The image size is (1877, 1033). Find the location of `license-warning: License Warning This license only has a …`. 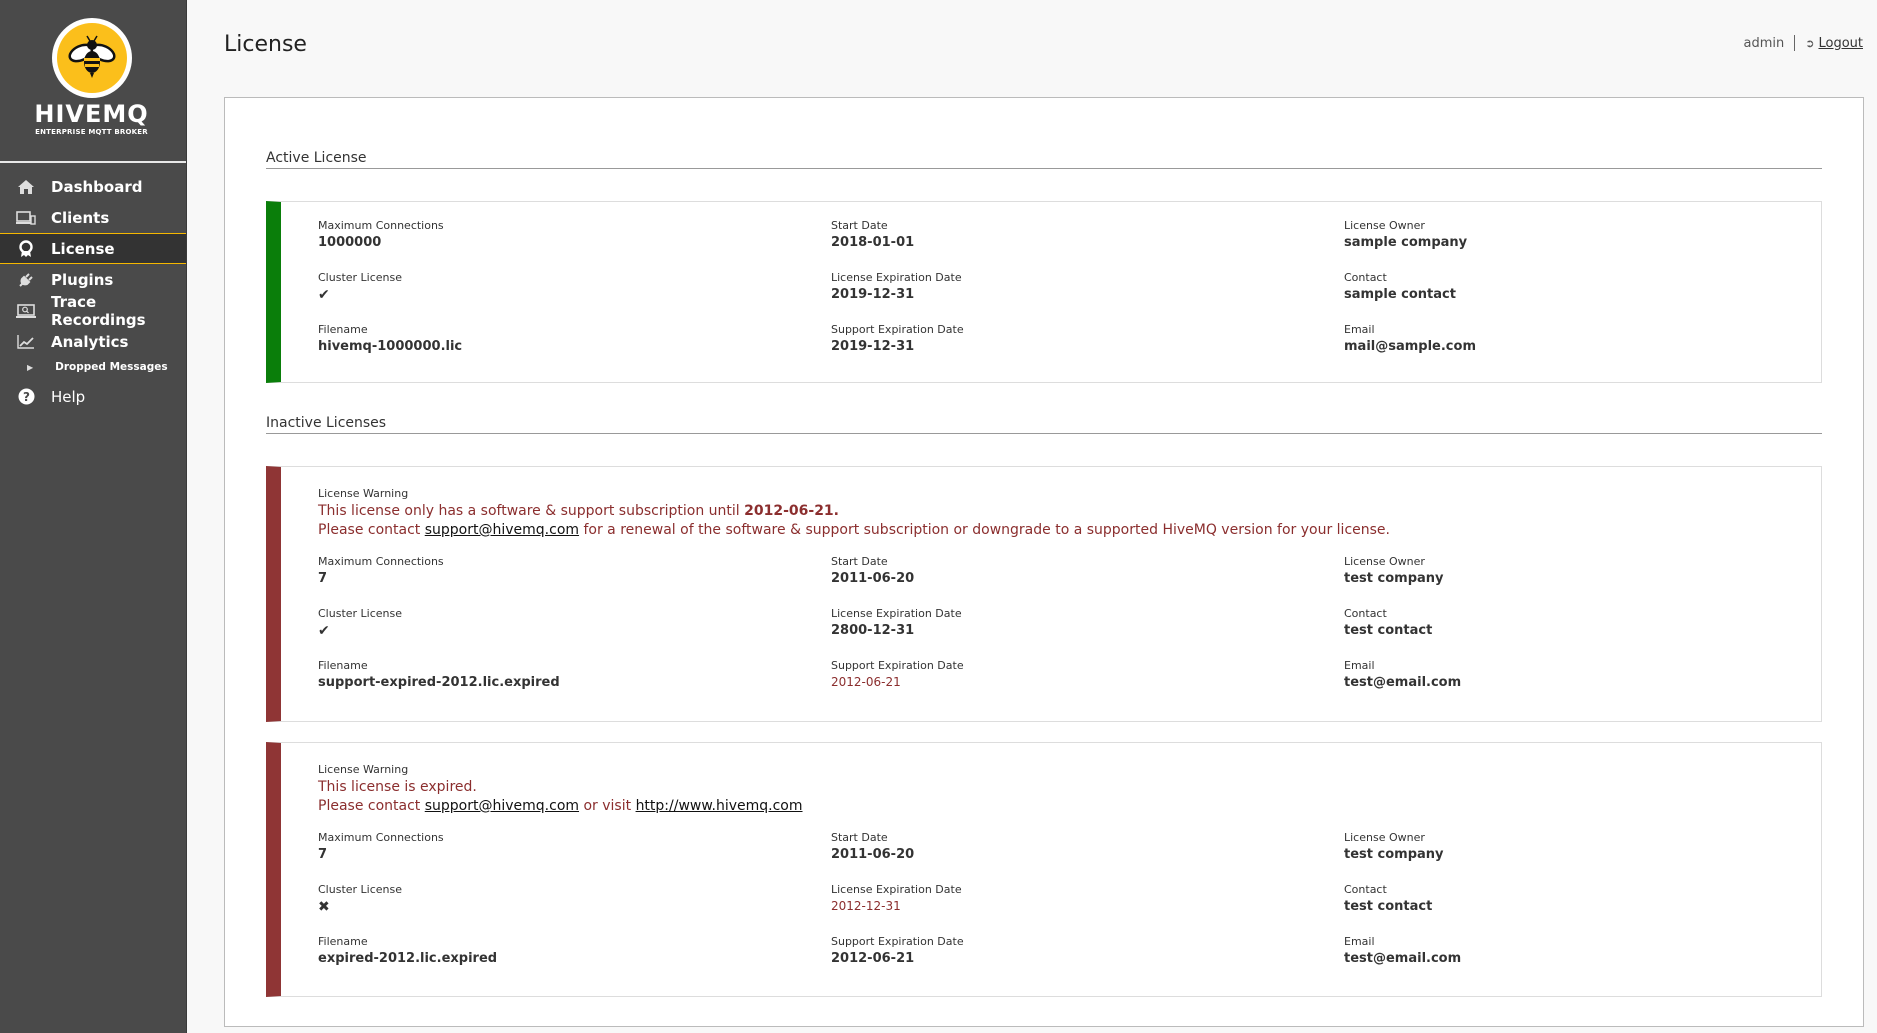

license-warning: License Warning This license only has a … is located at coordinates (854, 512).